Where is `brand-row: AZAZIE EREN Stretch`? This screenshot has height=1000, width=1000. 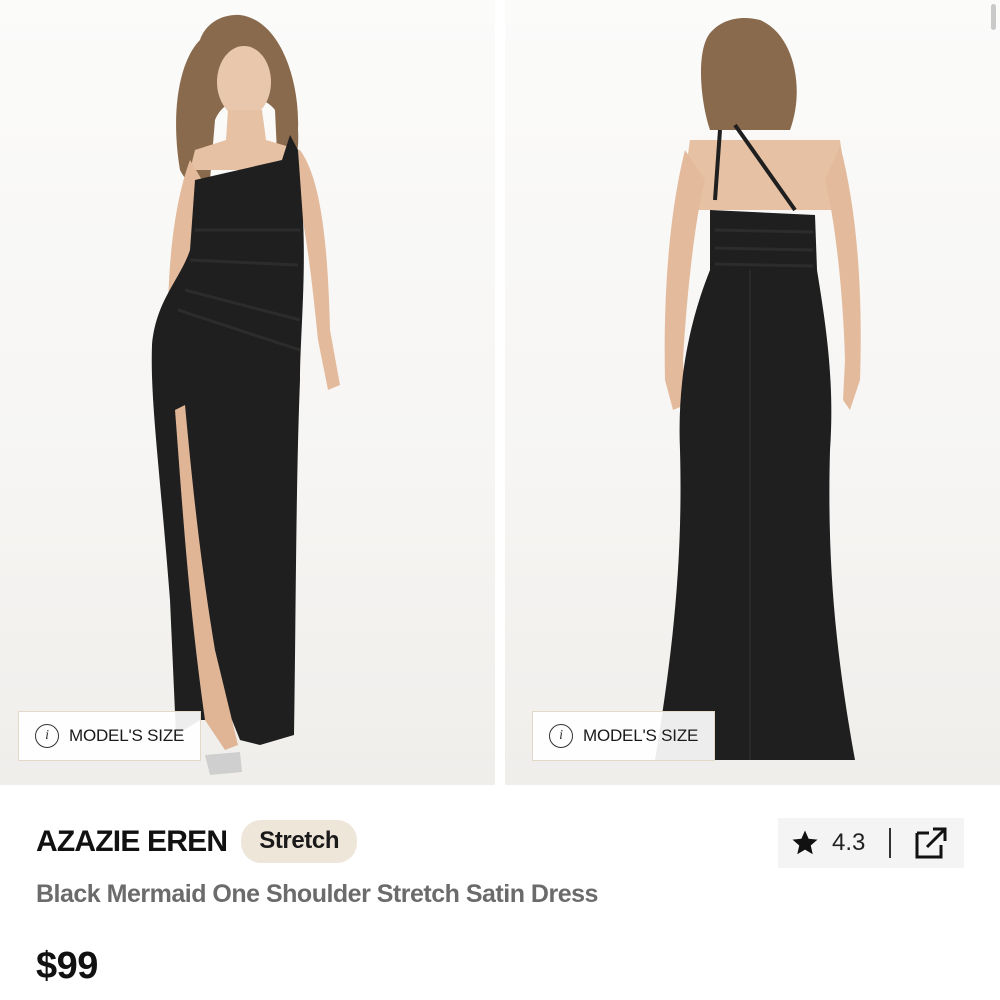 brand-row: AZAZIE EREN Stretch is located at coordinates (197, 841).